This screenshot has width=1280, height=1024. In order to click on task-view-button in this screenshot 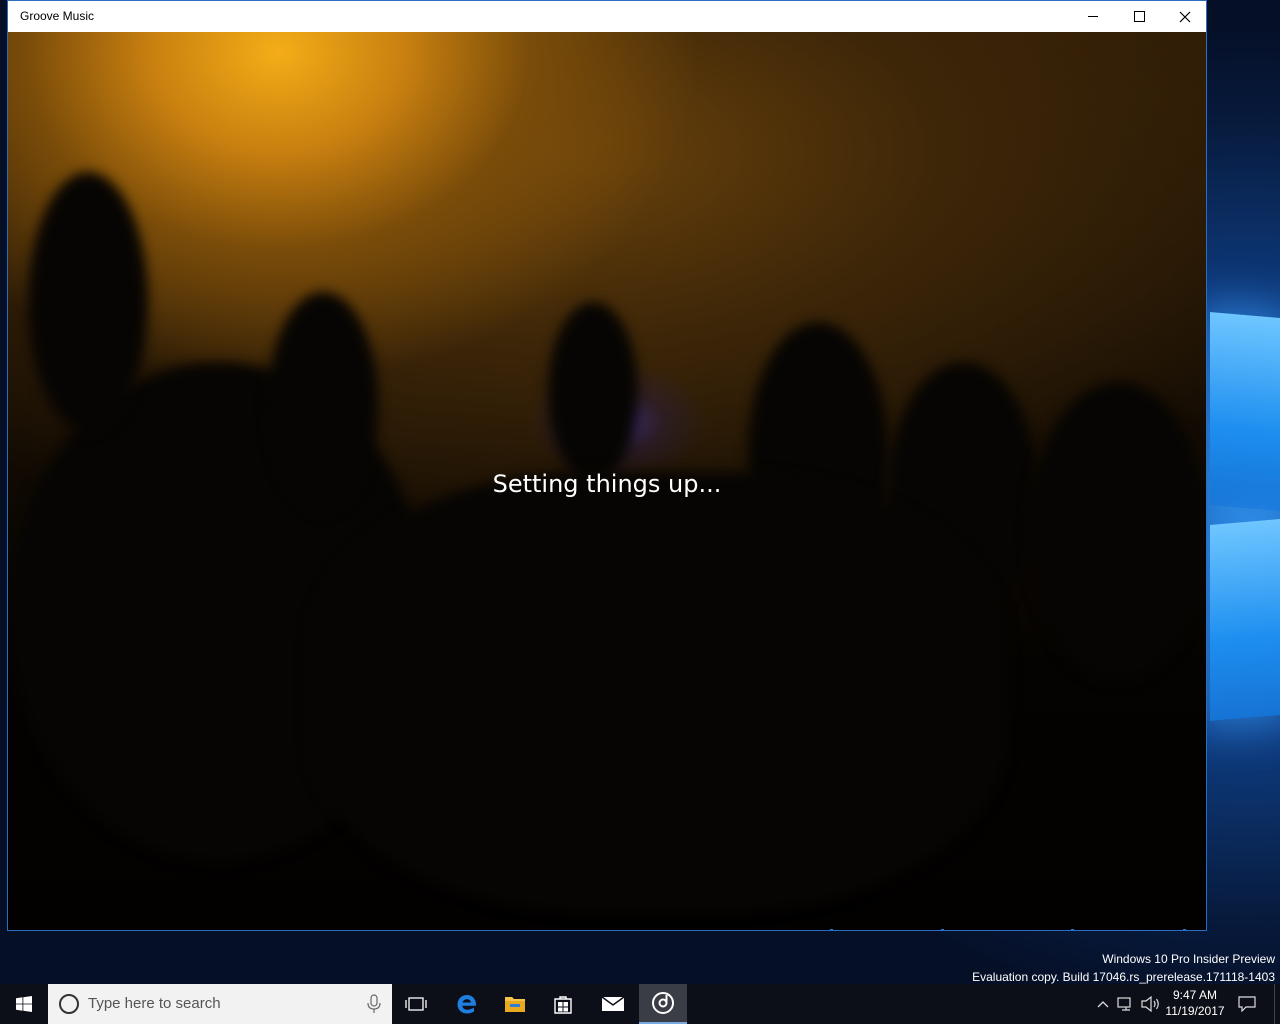, I will do `click(416, 1004)`.